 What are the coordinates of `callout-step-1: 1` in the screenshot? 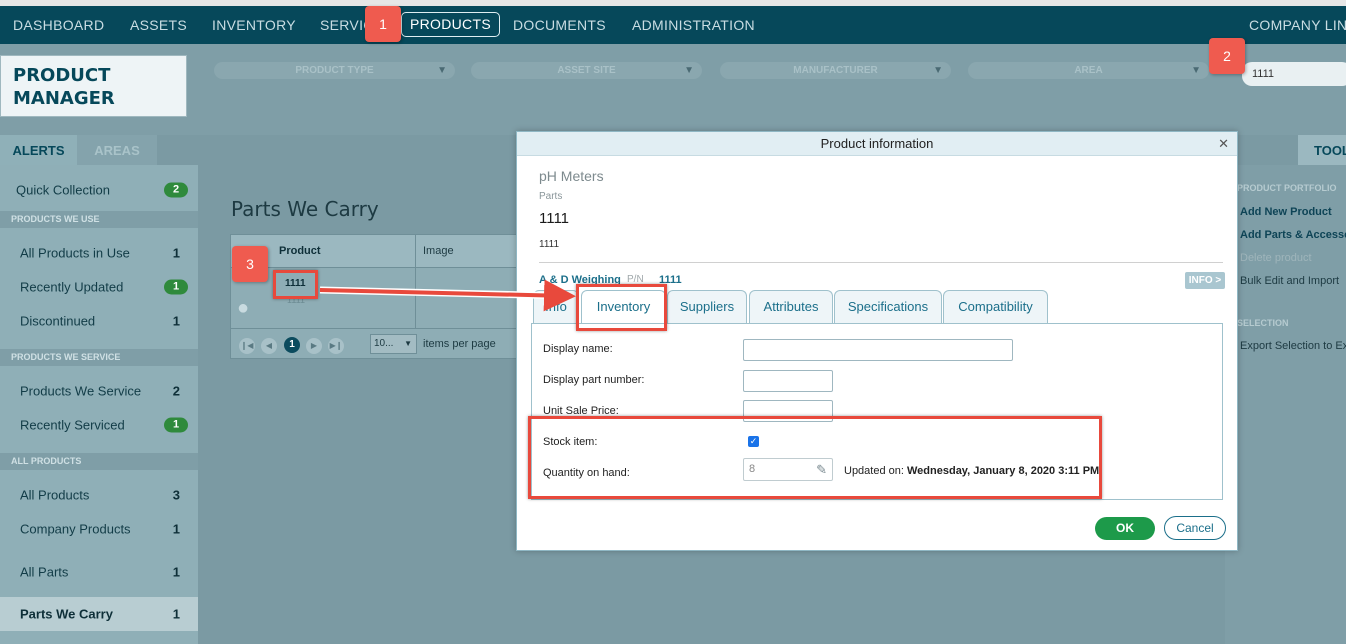 It's located at (383, 24).